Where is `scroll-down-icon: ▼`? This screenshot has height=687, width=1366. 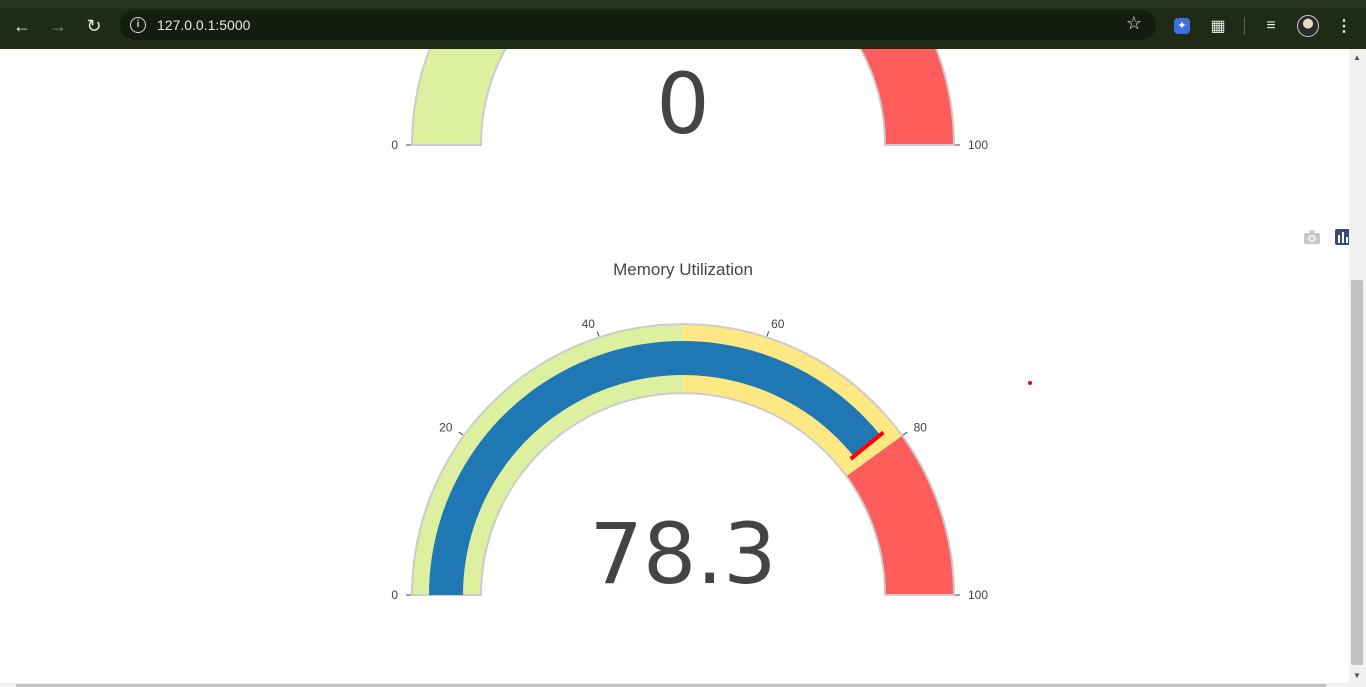 scroll-down-icon: ▼ is located at coordinates (1357, 676).